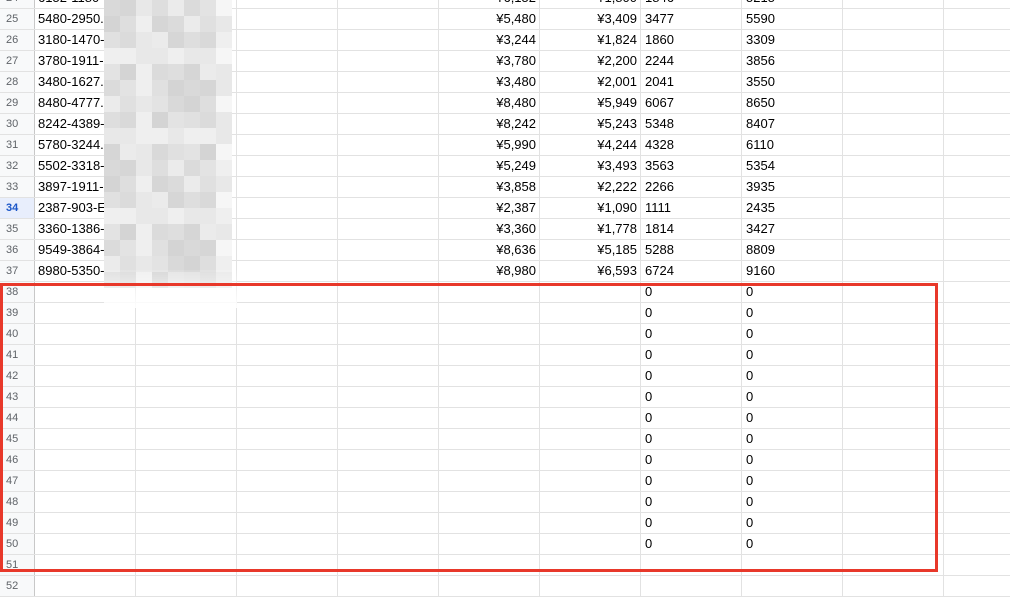 The height and width of the screenshot is (597, 1010). Describe the element at coordinates (17, 544) in the screenshot. I see `row-header: 50` at that location.